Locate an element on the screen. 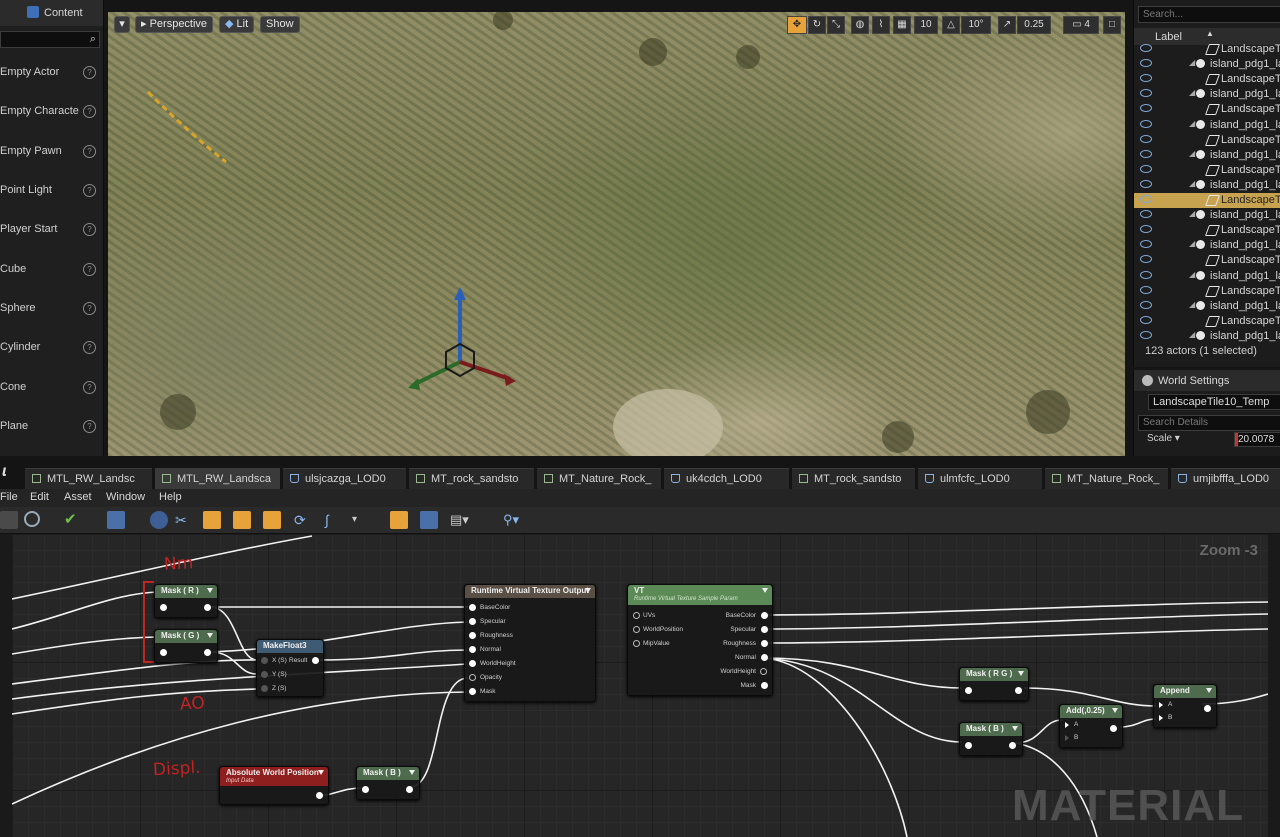  node-mask-b: Mask ( B ) is located at coordinates (991, 739).